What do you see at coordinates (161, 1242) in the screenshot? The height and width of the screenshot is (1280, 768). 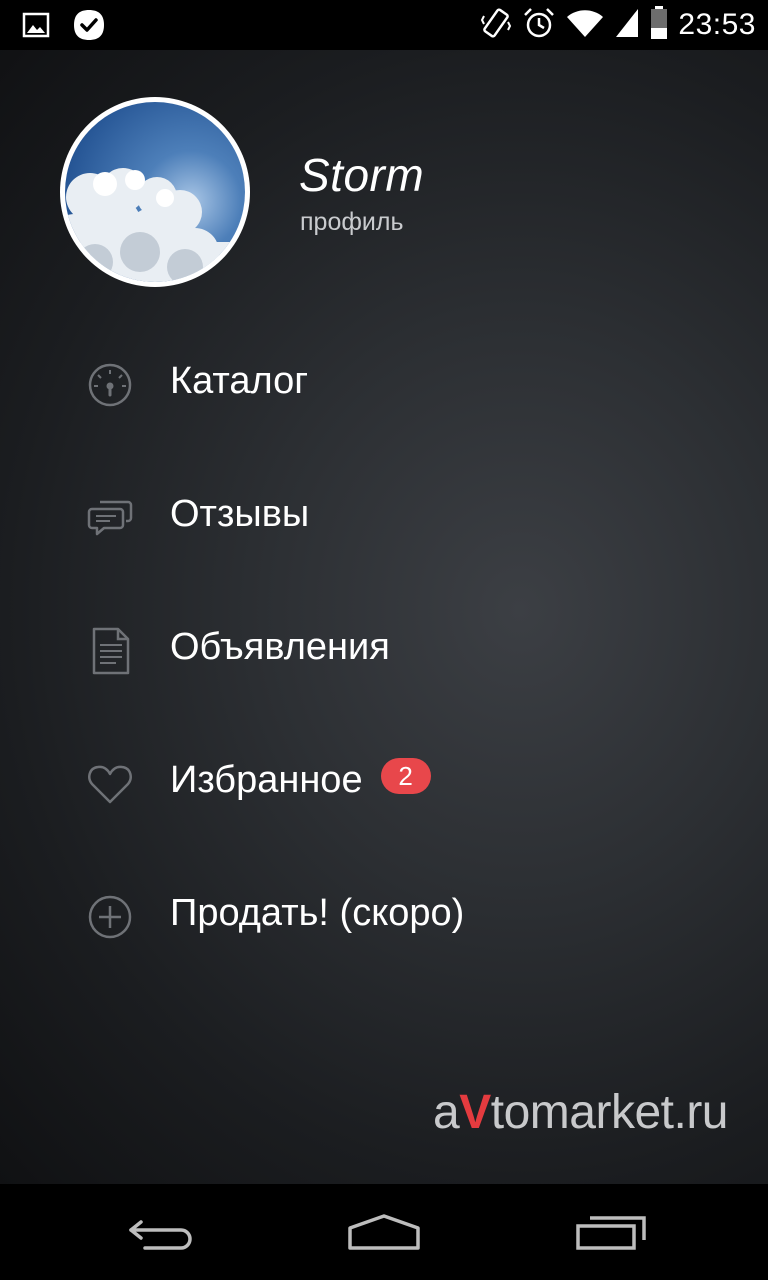 I see `back-icon` at bounding box center [161, 1242].